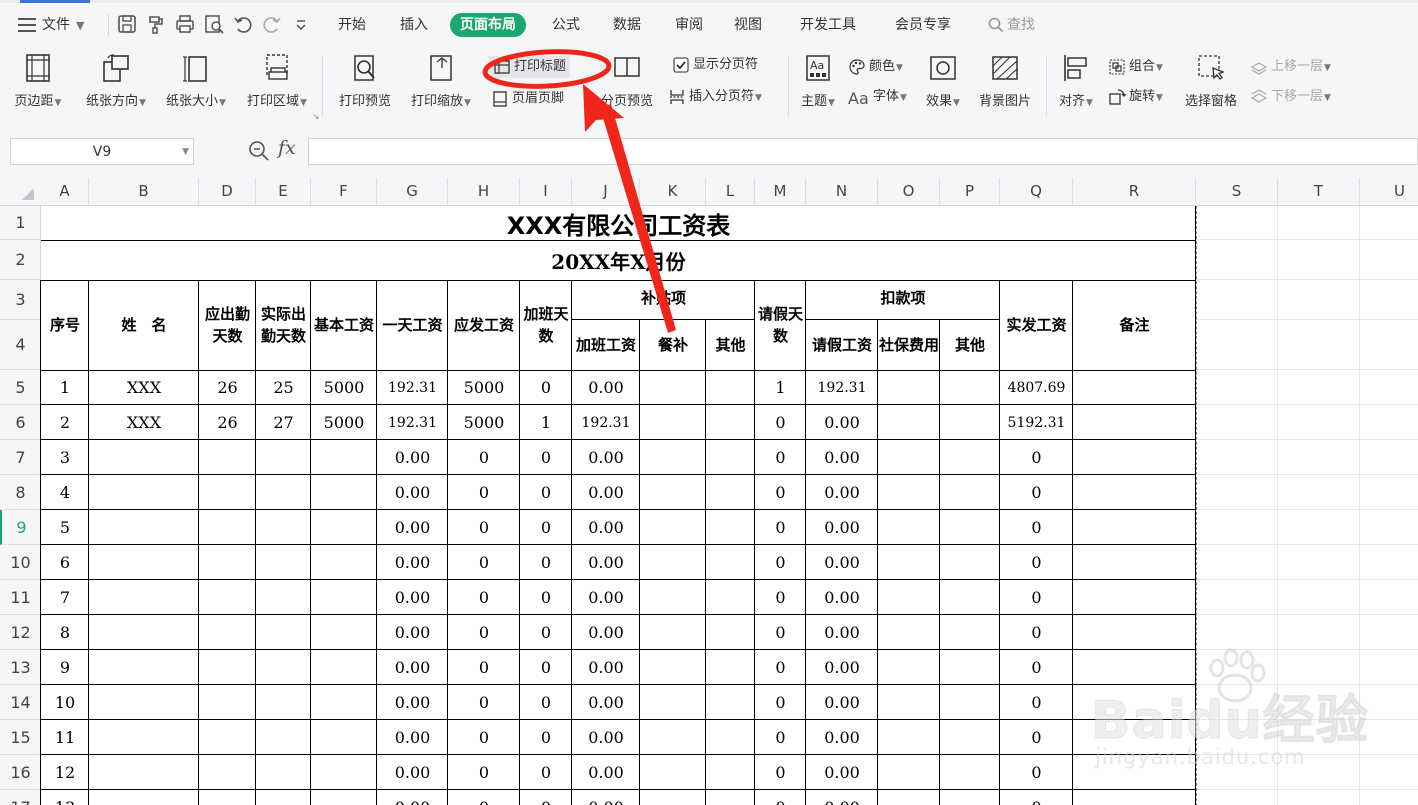  What do you see at coordinates (780, 191) in the screenshot?
I see `column-header-M: M` at bounding box center [780, 191].